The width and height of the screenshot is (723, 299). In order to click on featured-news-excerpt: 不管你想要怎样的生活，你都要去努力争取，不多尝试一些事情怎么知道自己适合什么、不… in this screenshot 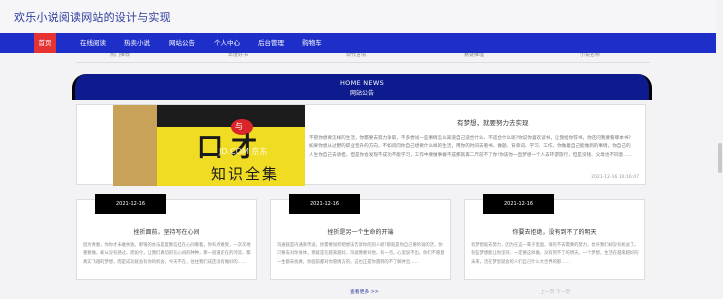, I will do `click(471, 147)`.